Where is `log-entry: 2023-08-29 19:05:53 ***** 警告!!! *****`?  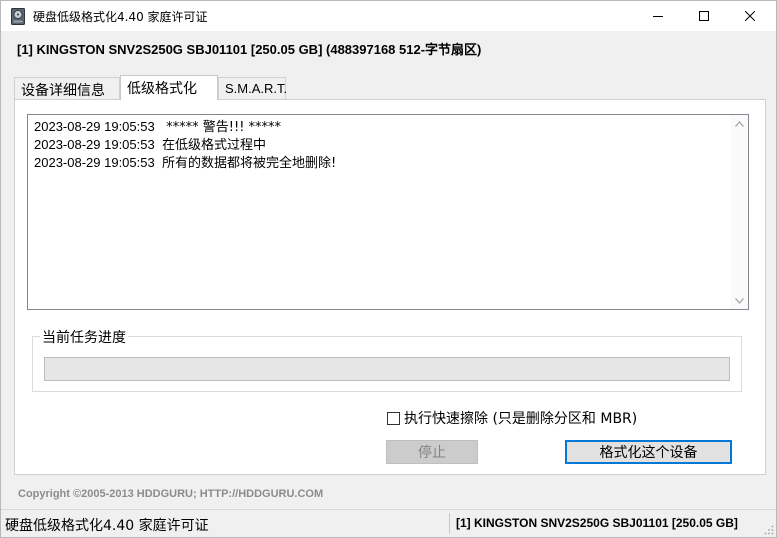
log-entry: 2023-08-29 19:05:53 ***** 警告!!! ***** is located at coordinates (185, 127).